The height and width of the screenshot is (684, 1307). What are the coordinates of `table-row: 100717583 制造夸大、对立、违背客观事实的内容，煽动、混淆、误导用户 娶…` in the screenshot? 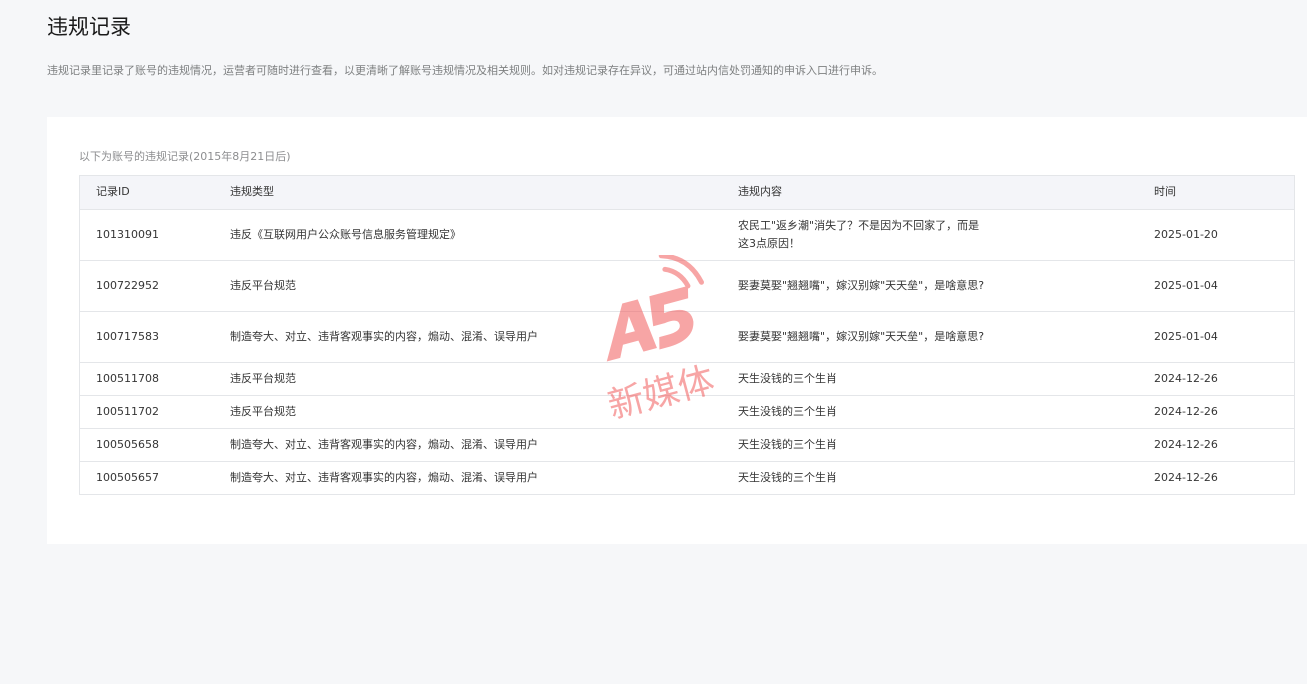 It's located at (687, 336).